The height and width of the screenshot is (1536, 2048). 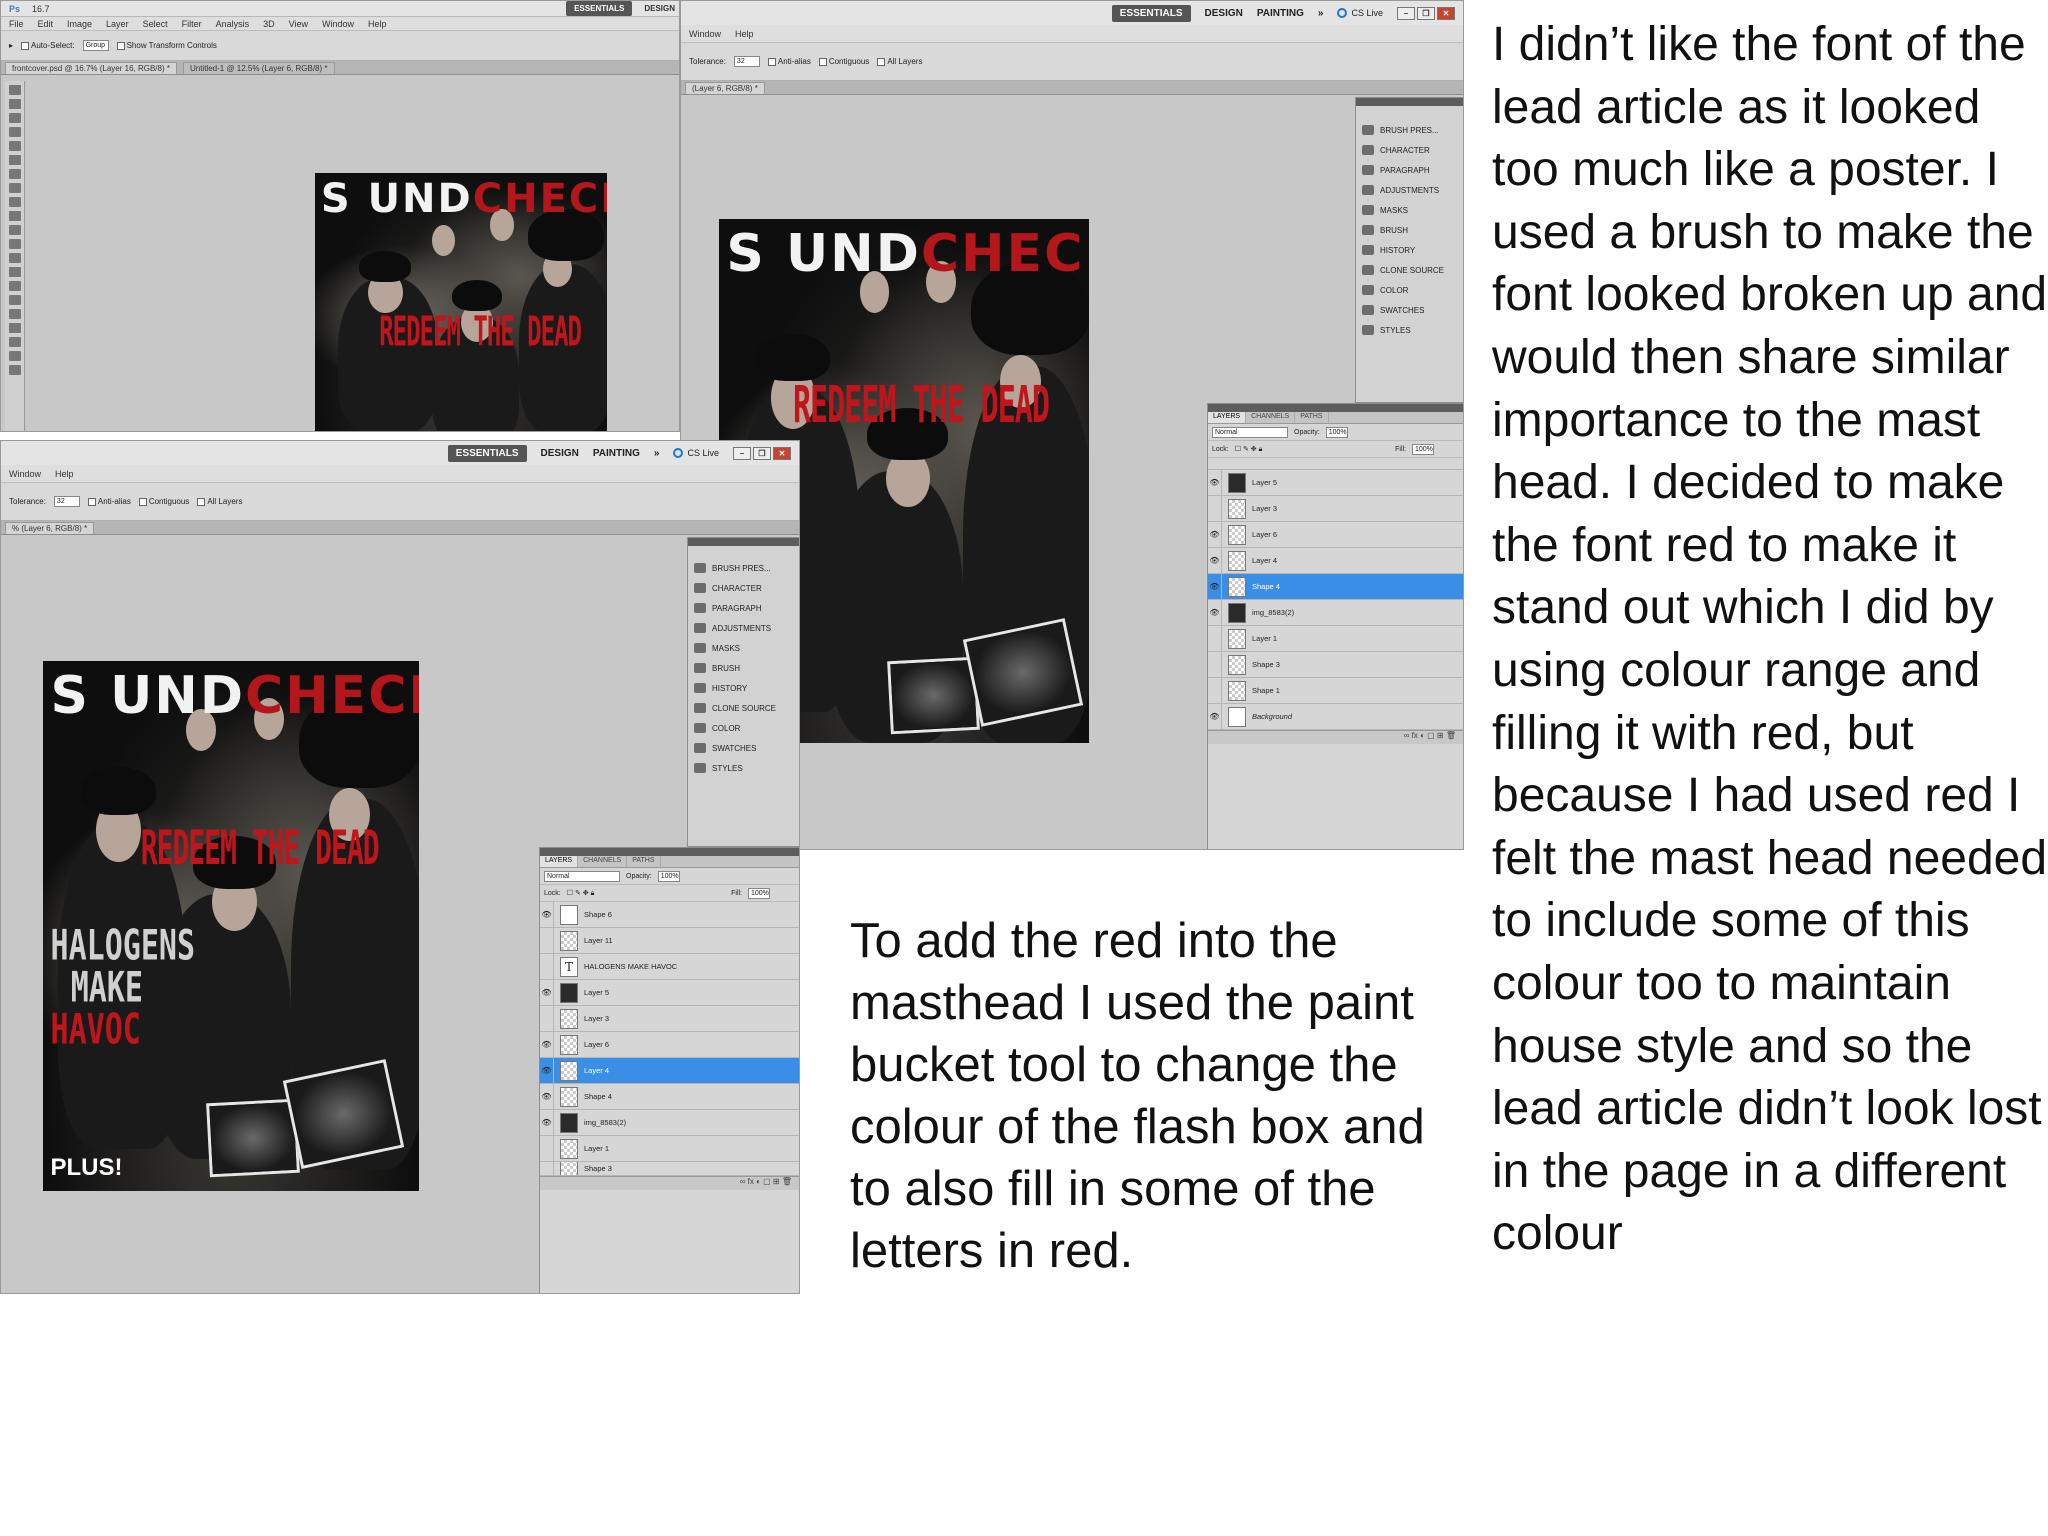 I want to click on brush-tool-icon, so click(x=14, y=188).